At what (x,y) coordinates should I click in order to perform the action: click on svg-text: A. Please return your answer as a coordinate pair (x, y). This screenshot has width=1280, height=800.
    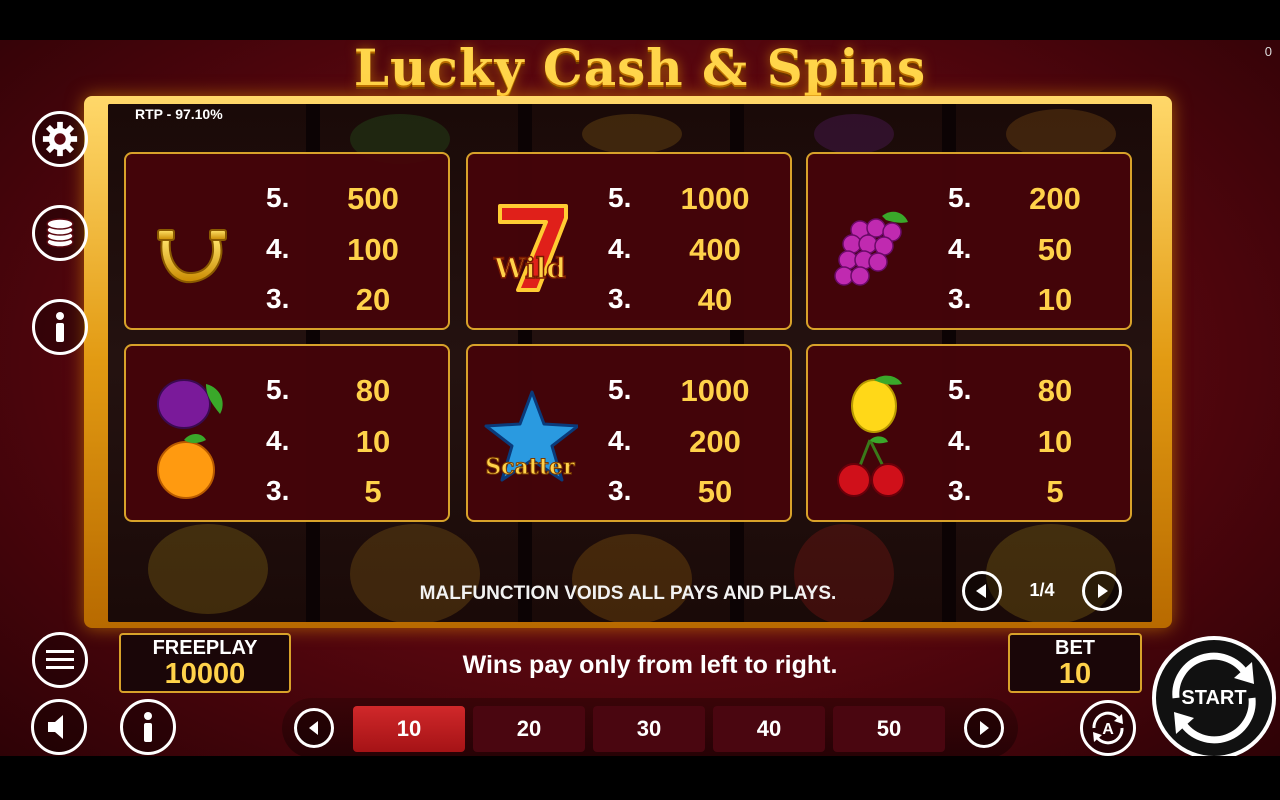
    Looking at the image, I should click on (1108, 729).